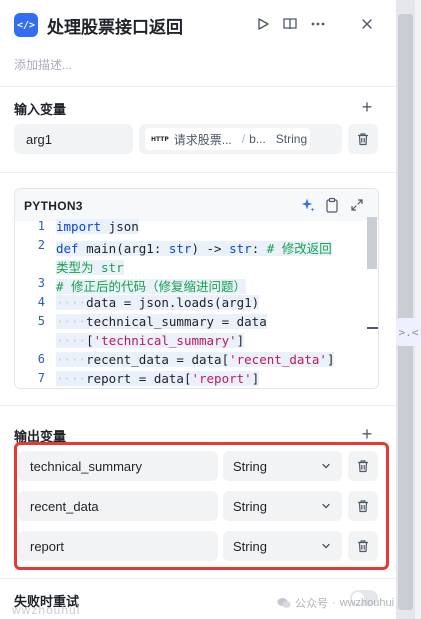 This screenshot has width=421, height=619. I want to click on code-line: import json, so click(97, 226).